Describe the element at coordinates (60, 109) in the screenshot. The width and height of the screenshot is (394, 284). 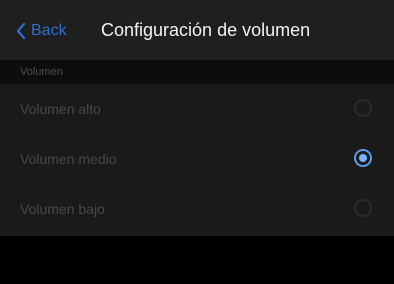
I see `option-label: Volumen alto` at that location.